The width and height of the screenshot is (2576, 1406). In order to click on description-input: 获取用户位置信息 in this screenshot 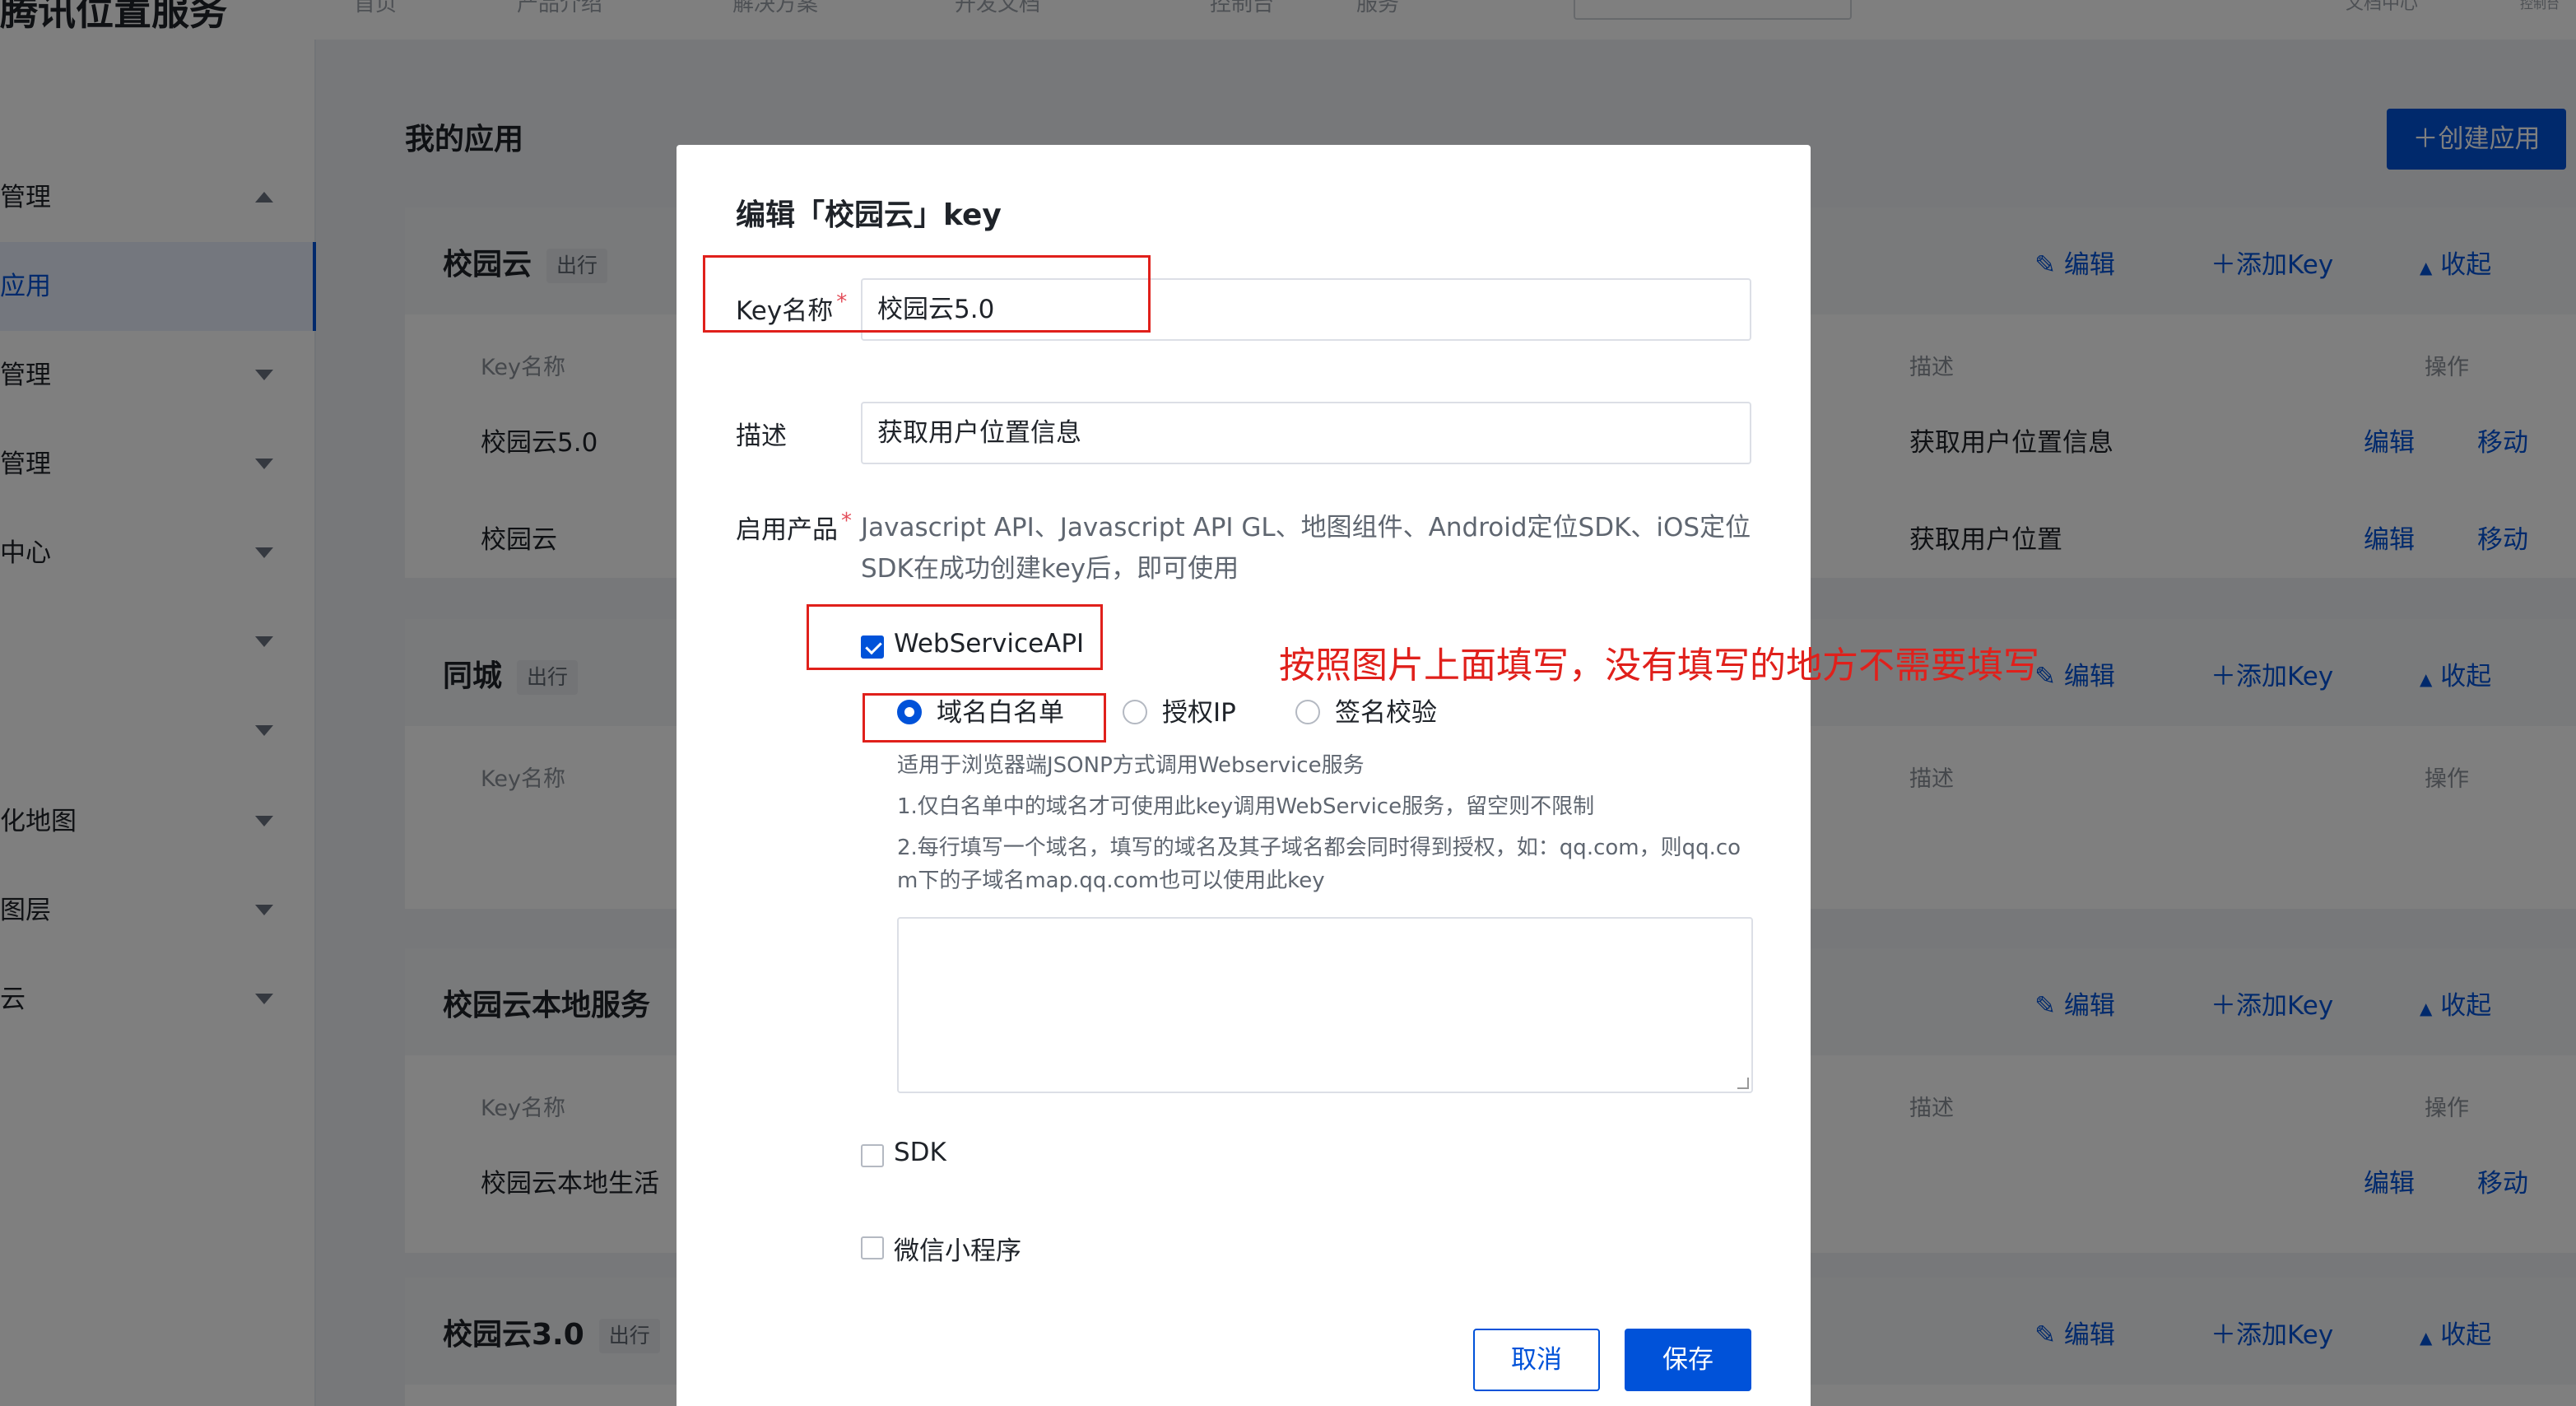, I will do `click(1306, 433)`.